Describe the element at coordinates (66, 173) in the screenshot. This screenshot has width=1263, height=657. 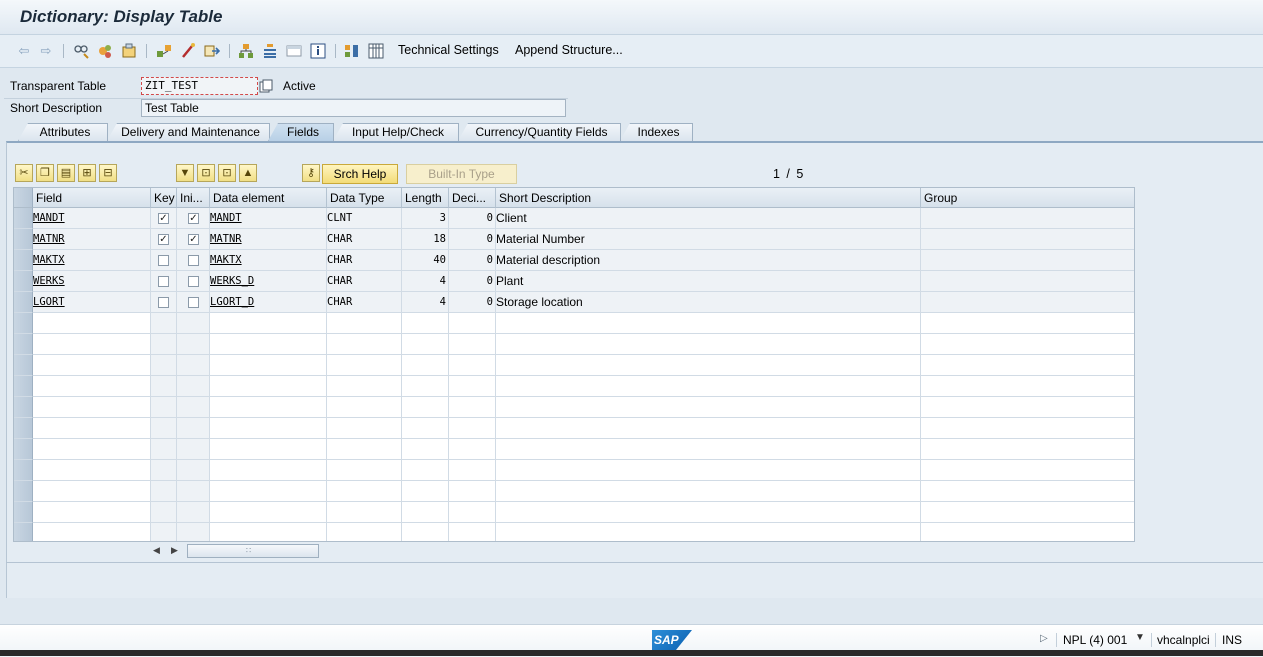
I see `paste-icon: ▤` at that location.